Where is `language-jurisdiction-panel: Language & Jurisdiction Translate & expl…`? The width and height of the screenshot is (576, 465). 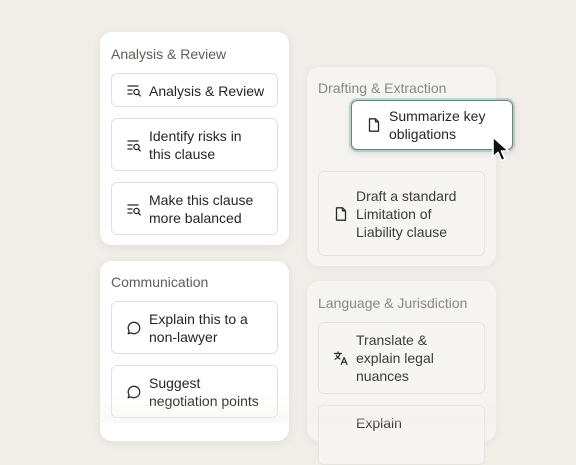
language-jurisdiction-panel: Language & Jurisdiction Translate & expl… is located at coordinates (401, 373).